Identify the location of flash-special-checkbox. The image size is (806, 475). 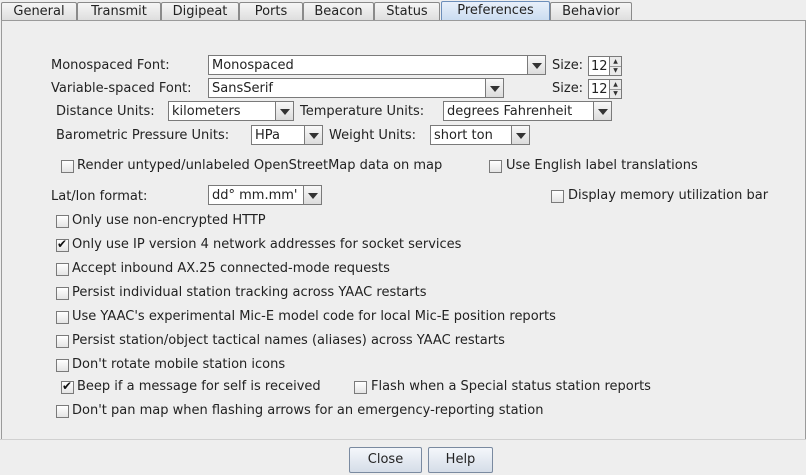
(360, 387).